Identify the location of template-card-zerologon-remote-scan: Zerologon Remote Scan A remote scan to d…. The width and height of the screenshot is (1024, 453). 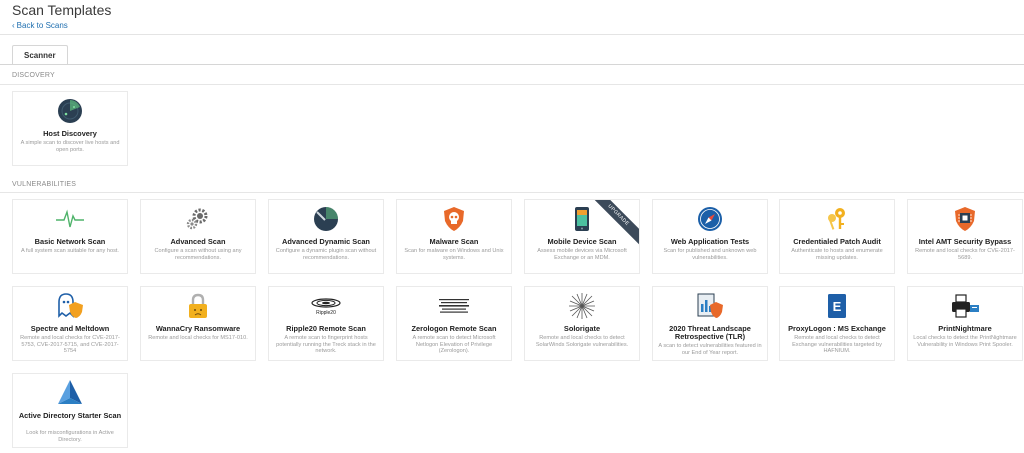
(454, 323).